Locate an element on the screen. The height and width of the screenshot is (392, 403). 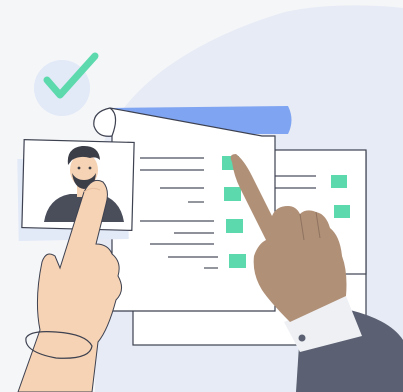
cuff-button is located at coordinates (302, 338).